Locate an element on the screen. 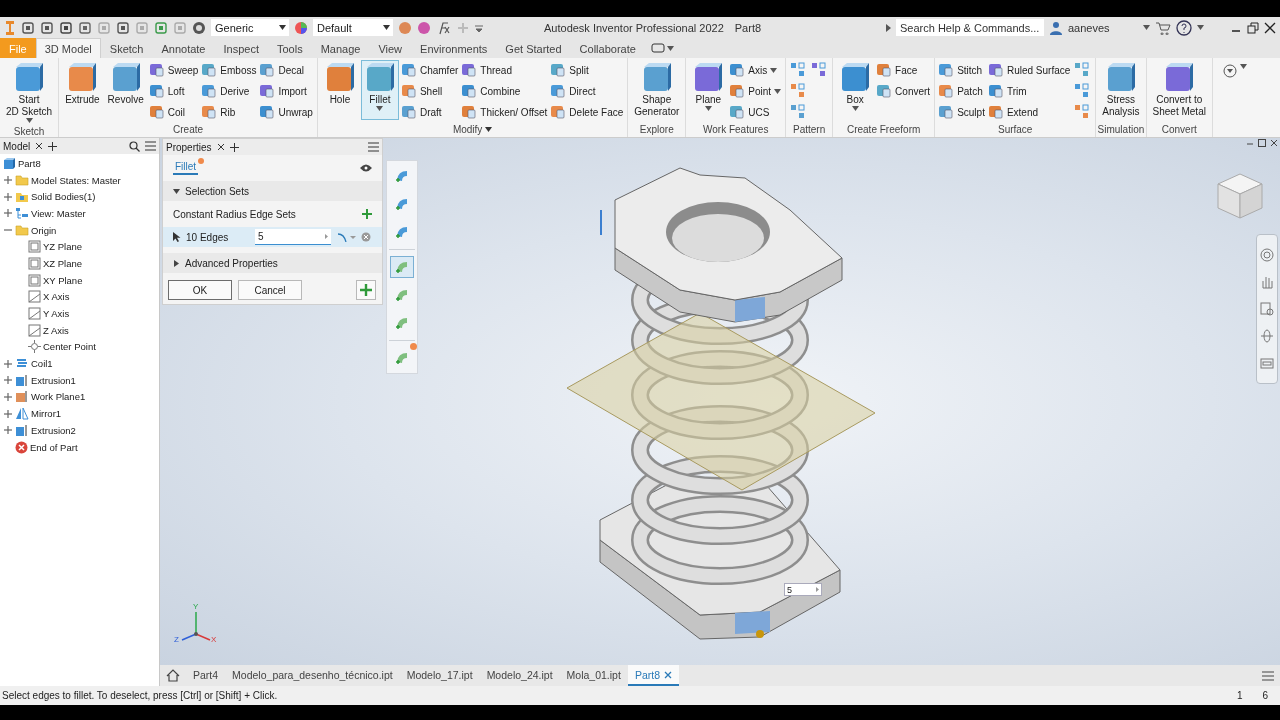  tree-item-label: Mirror1 is located at coordinates (46, 414).